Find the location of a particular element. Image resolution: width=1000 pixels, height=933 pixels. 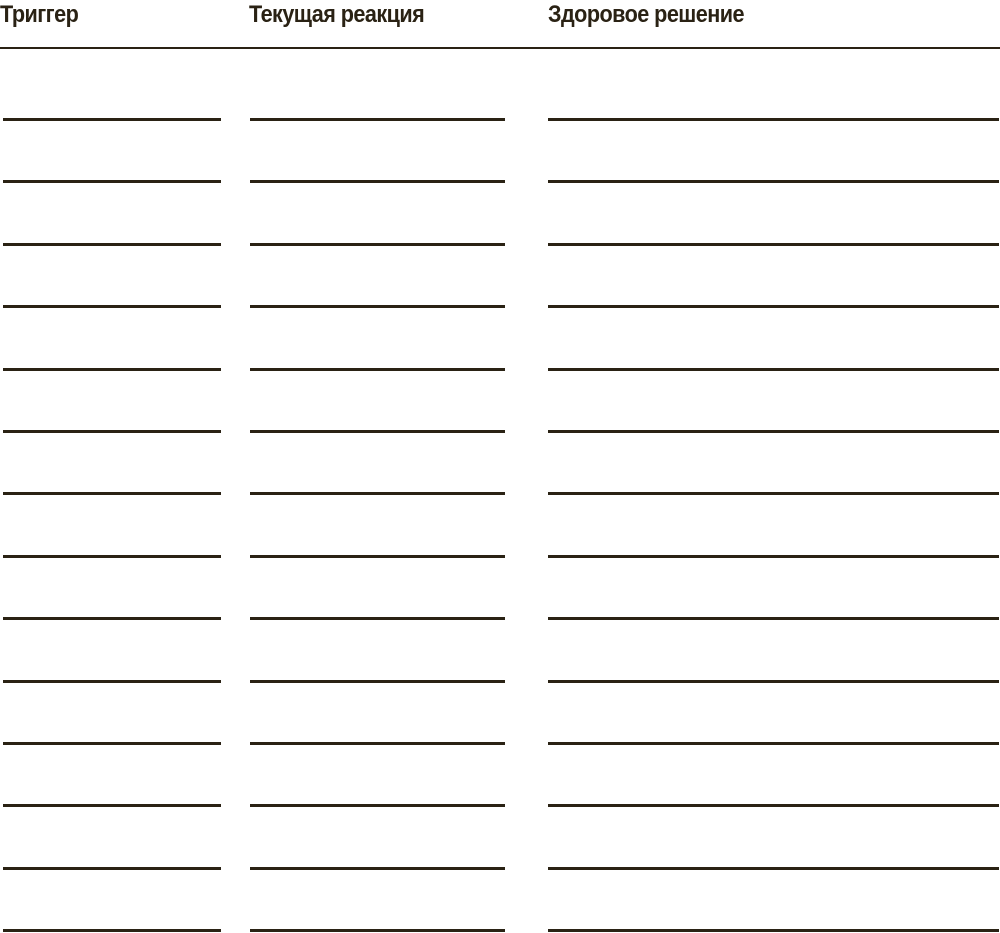

column-header-trigger: Триггер is located at coordinates (39, 14).